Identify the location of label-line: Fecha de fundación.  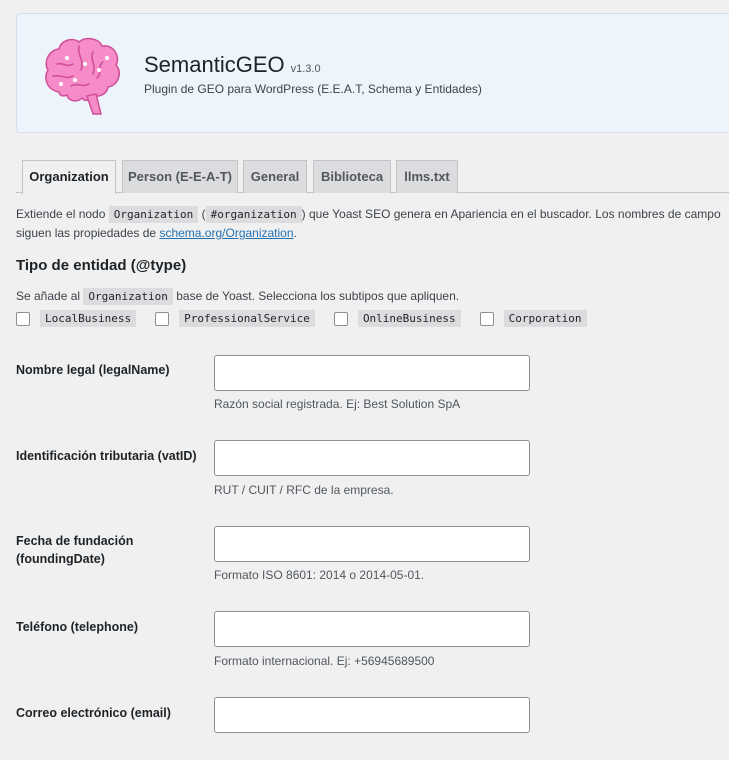
(75, 541).